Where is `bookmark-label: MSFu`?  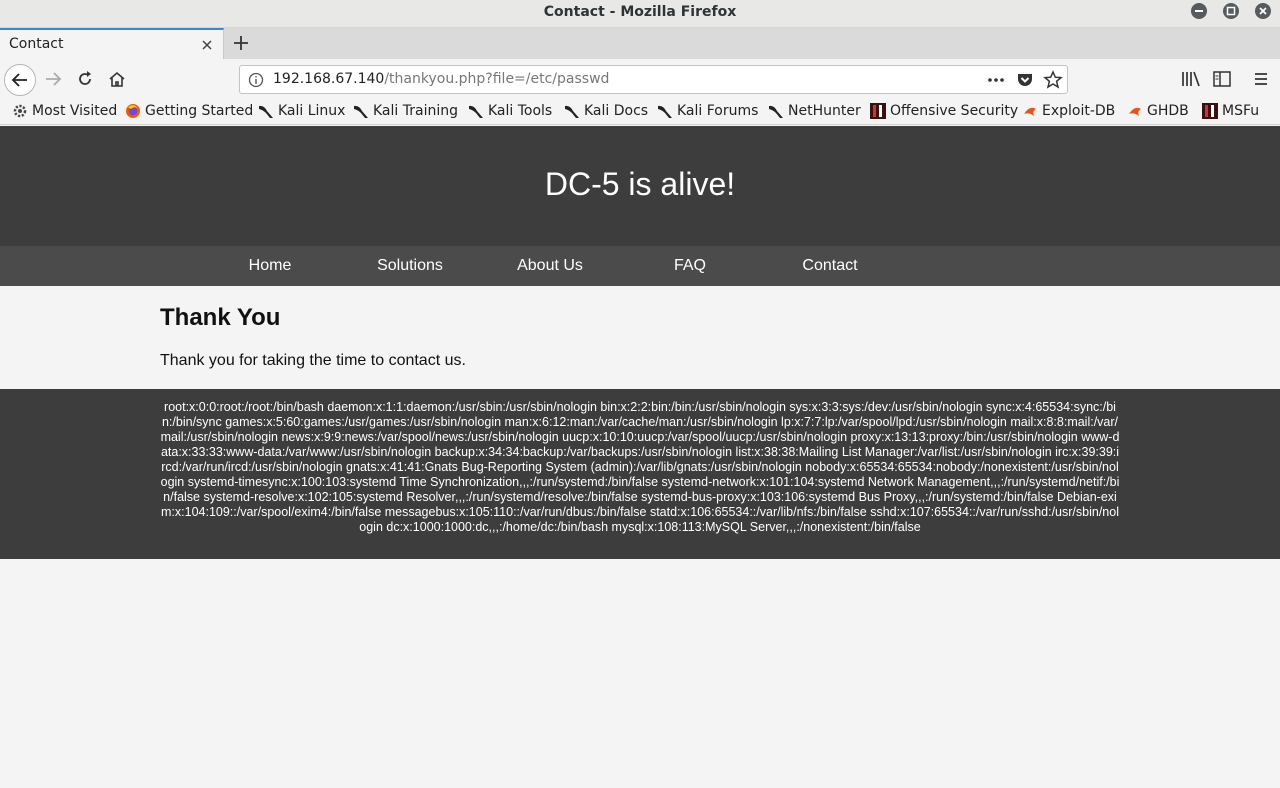 bookmark-label: MSFu is located at coordinates (1241, 111).